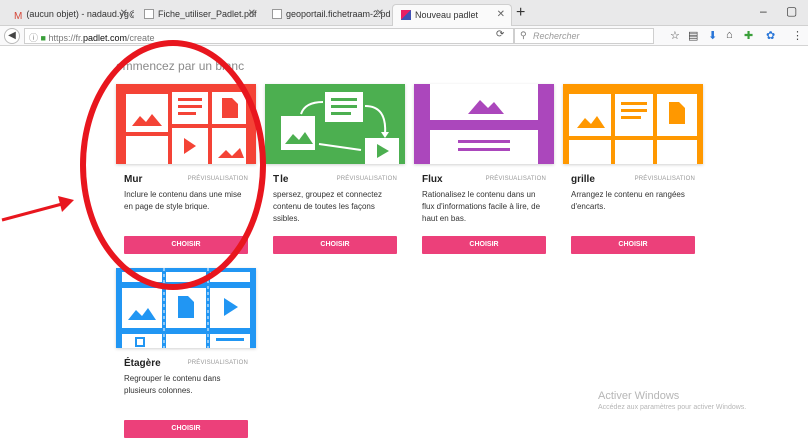 This screenshot has width=808, height=438. What do you see at coordinates (18, 16) in the screenshot?
I see `gmail-icon: M` at bounding box center [18, 16].